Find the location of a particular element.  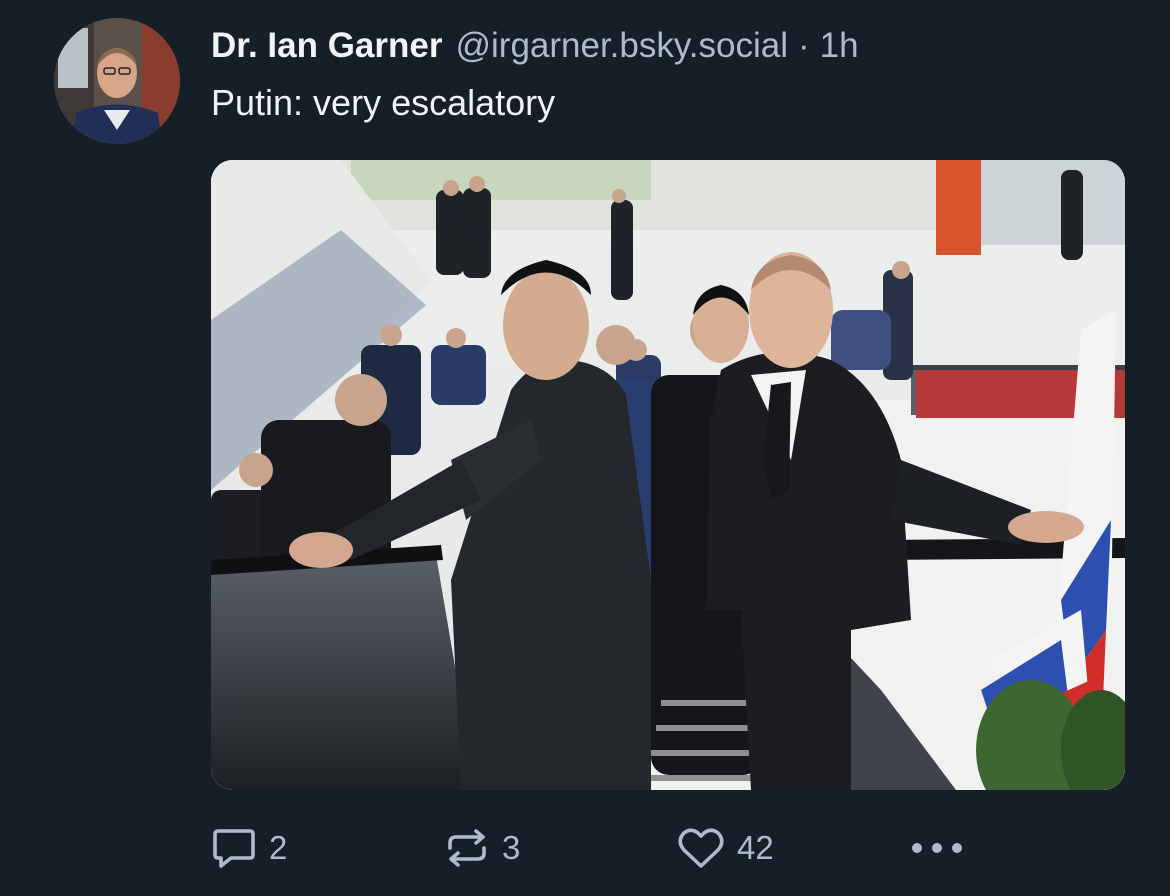

post-text: Putin: very escalatory is located at coordinates (383, 102).